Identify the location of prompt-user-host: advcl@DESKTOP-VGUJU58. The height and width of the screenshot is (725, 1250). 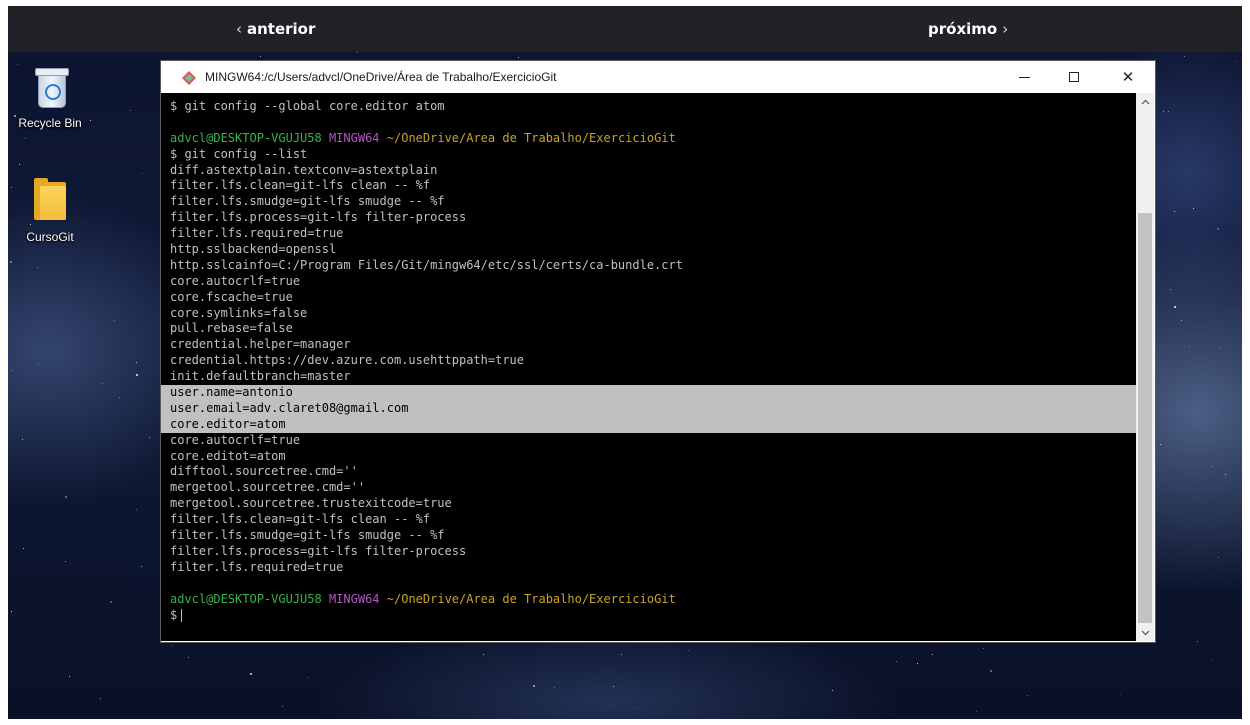
(246, 137).